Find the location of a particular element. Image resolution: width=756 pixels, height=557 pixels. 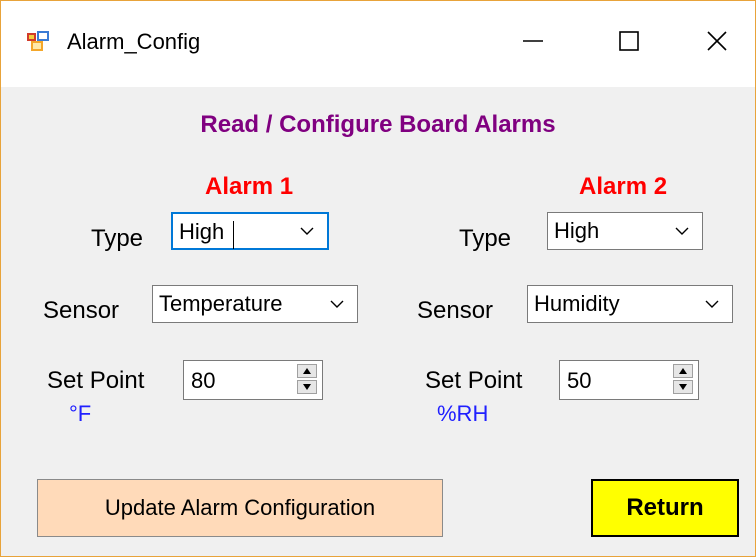

maximize-button is located at coordinates (629, 41).